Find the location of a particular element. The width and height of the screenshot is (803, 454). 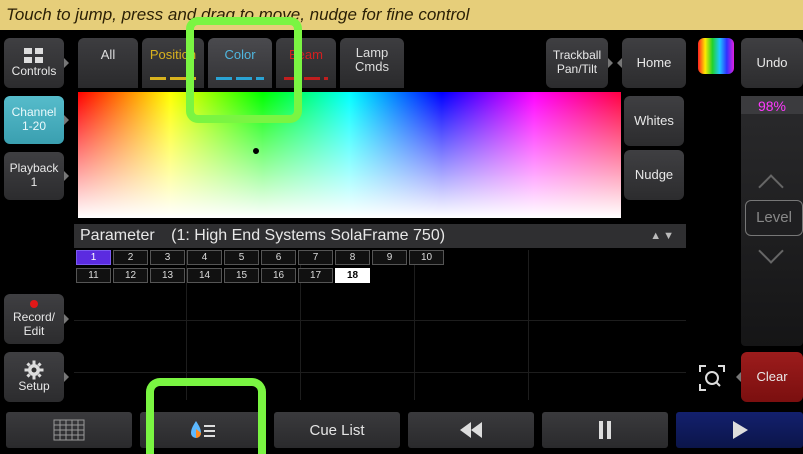

cue-list-button: Cue List is located at coordinates (337, 430).